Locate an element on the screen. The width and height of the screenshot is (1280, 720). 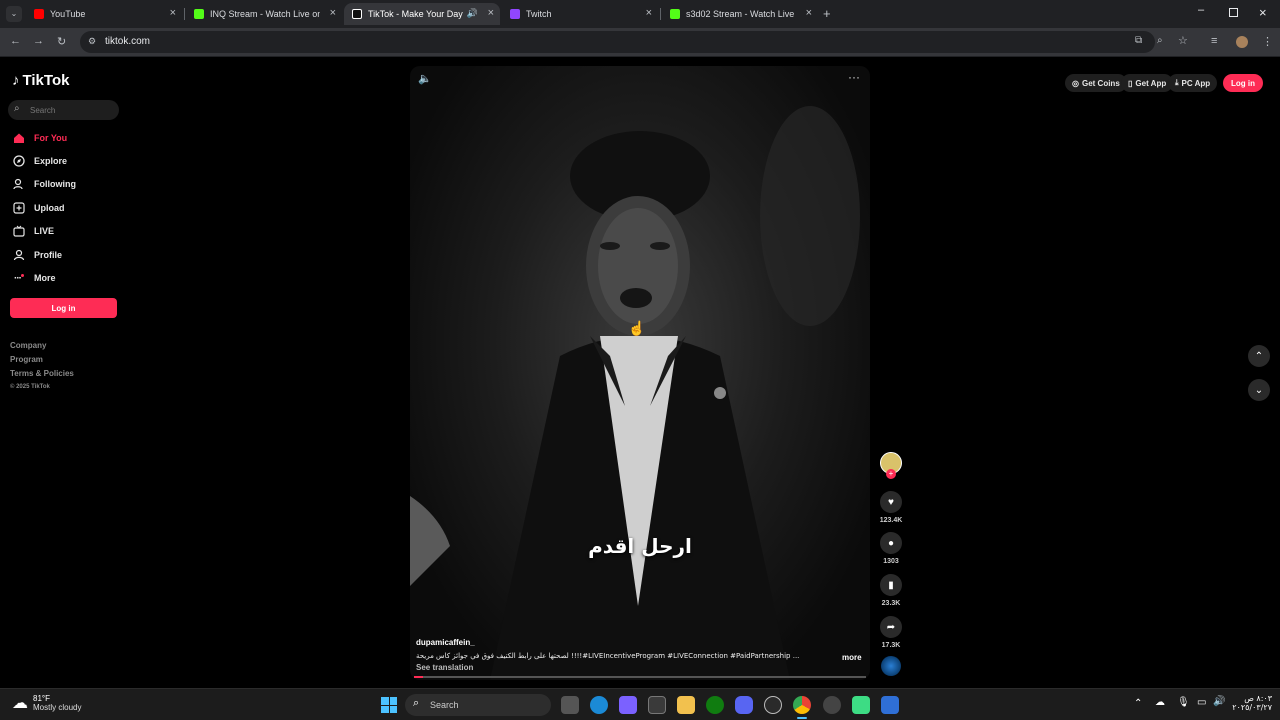
bookmark-star-icon: ☆ is located at coordinates (1183, 40).